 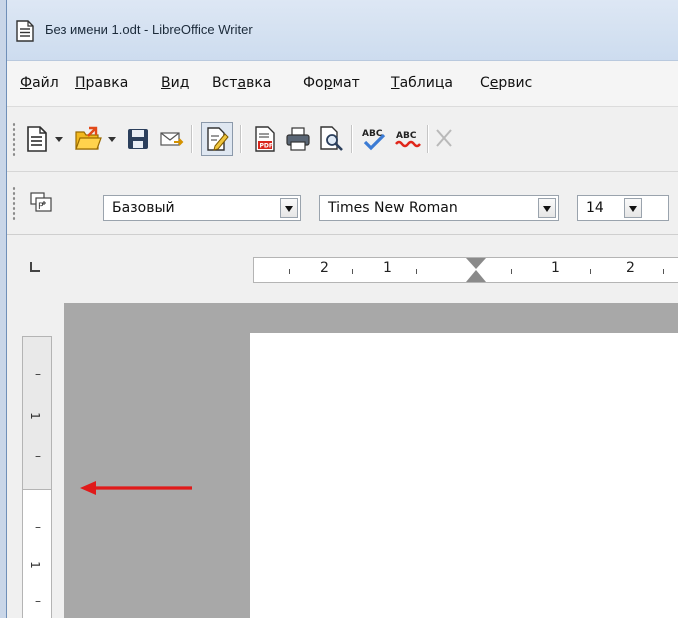 I want to click on window-left-border, so click(x=3, y=309).